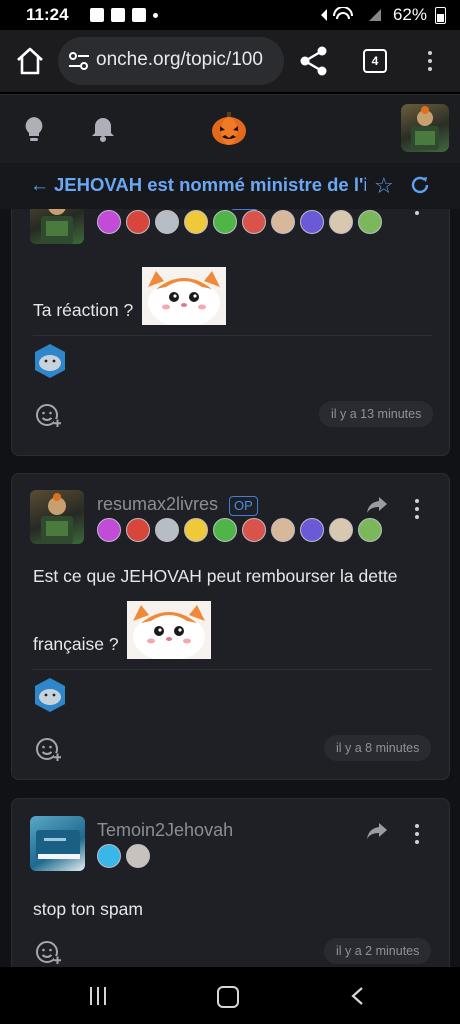 The image size is (460, 1024). I want to click on star-outline-icon: ☆, so click(384, 186).